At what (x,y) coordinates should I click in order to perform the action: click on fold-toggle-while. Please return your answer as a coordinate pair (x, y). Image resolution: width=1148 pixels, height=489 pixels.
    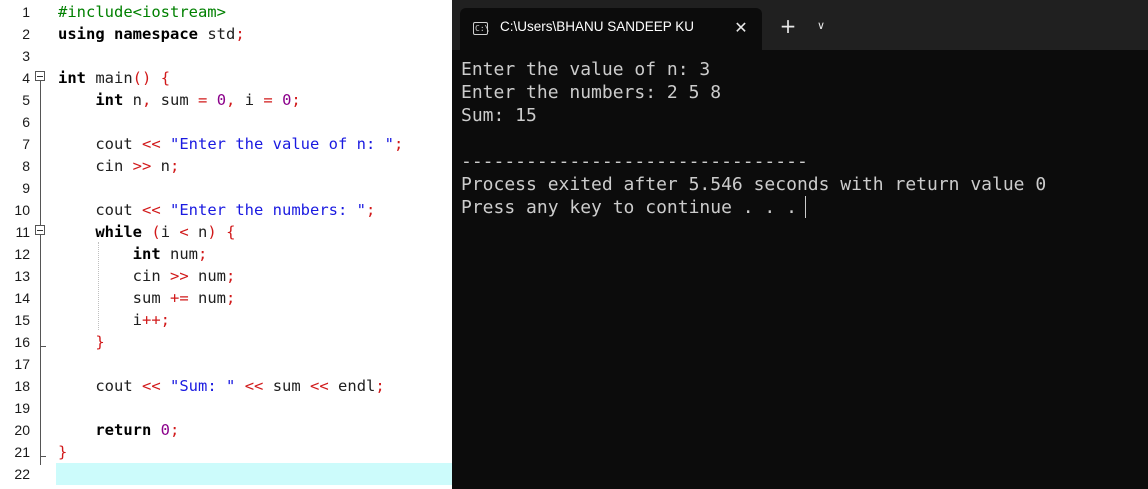
    Looking at the image, I should click on (40, 230).